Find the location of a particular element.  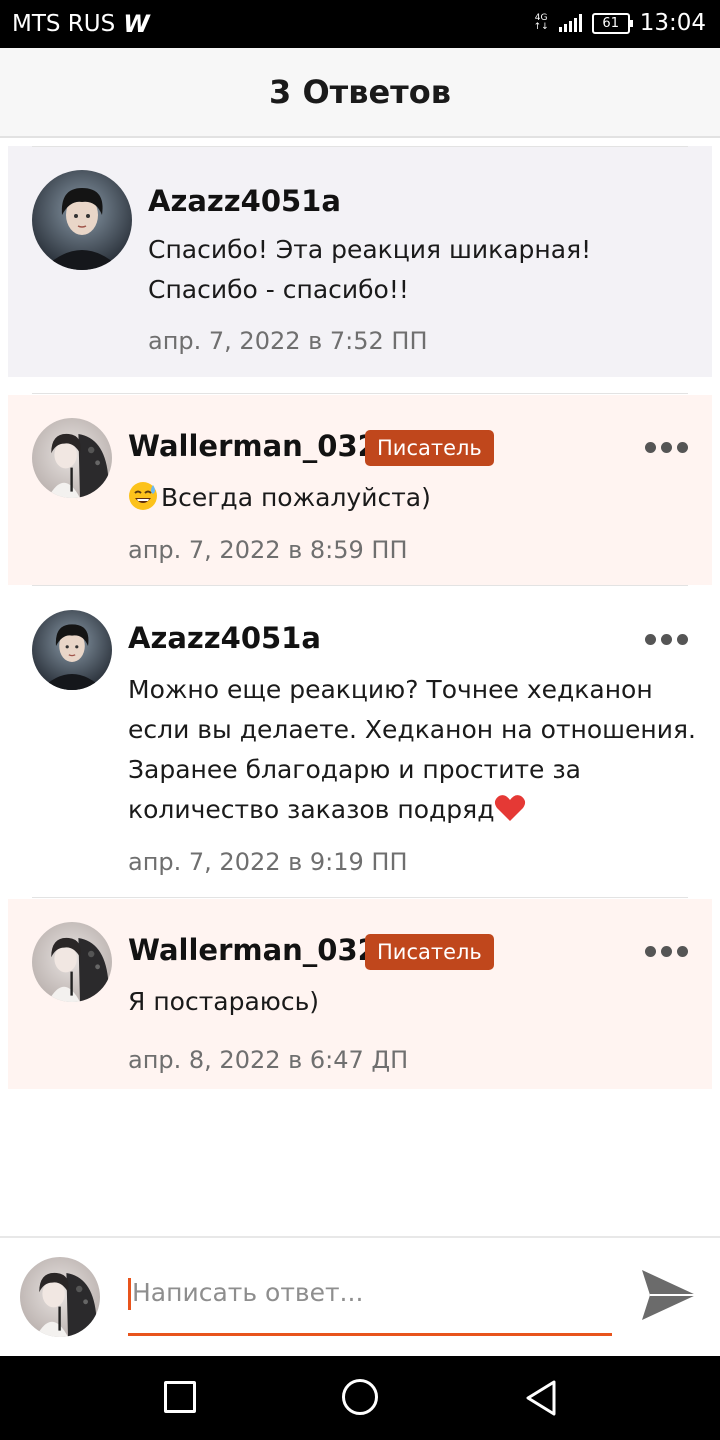

comment-text-line: количество заказов подряд is located at coordinates (328, 810).